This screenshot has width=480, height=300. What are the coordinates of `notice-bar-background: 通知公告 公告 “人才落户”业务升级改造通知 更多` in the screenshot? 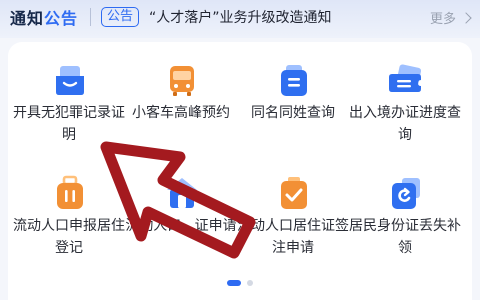 It's located at (240, 19).